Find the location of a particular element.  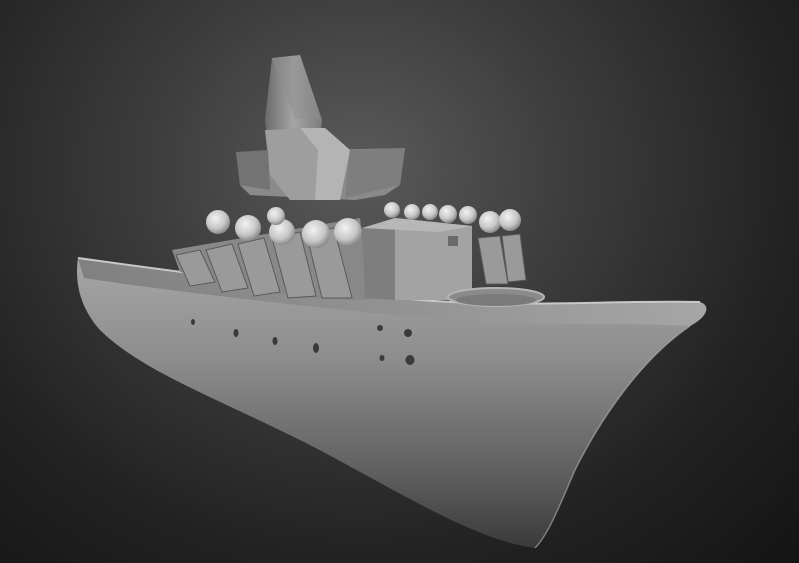

railing-platform is located at coordinates (496, 300).